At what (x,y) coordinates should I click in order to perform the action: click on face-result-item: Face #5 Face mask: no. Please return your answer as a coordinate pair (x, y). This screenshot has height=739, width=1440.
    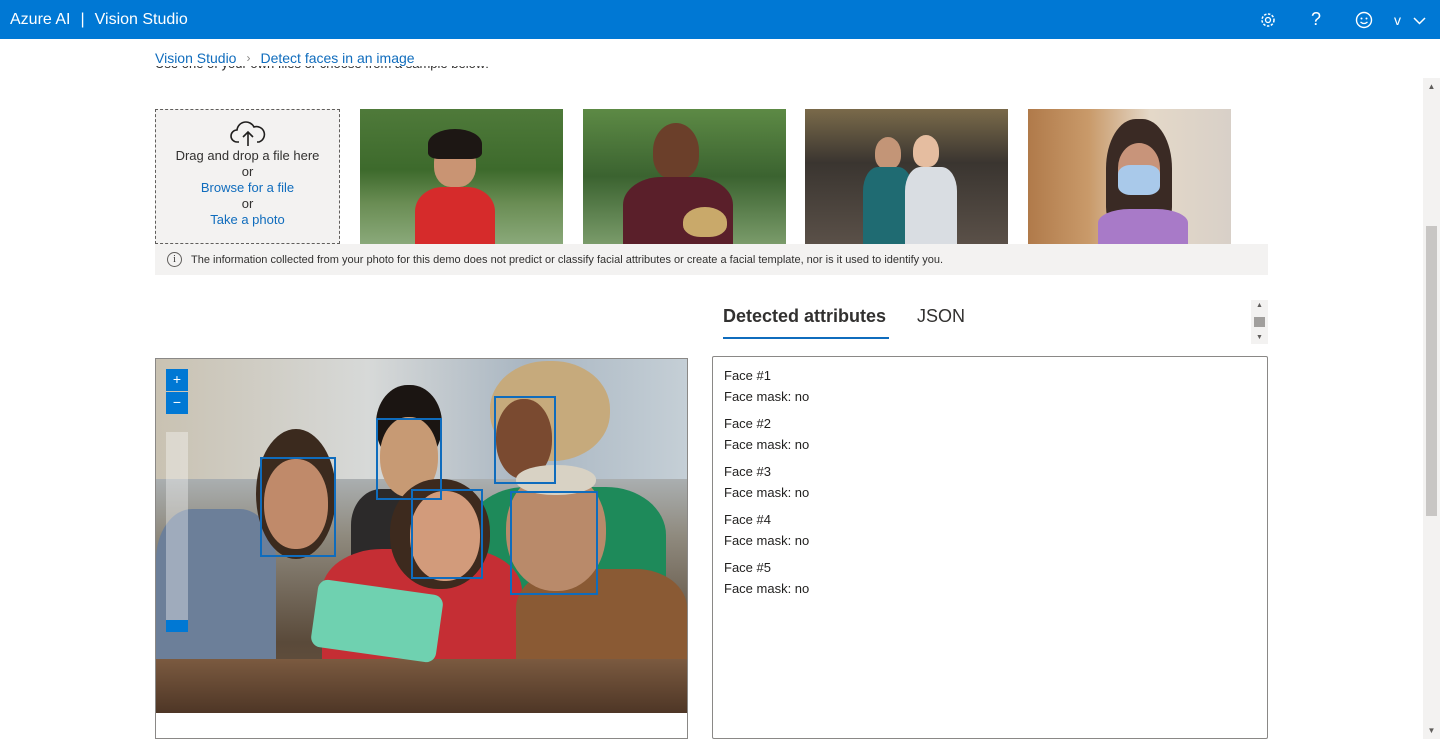
    Looking at the image, I should click on (990, 578).